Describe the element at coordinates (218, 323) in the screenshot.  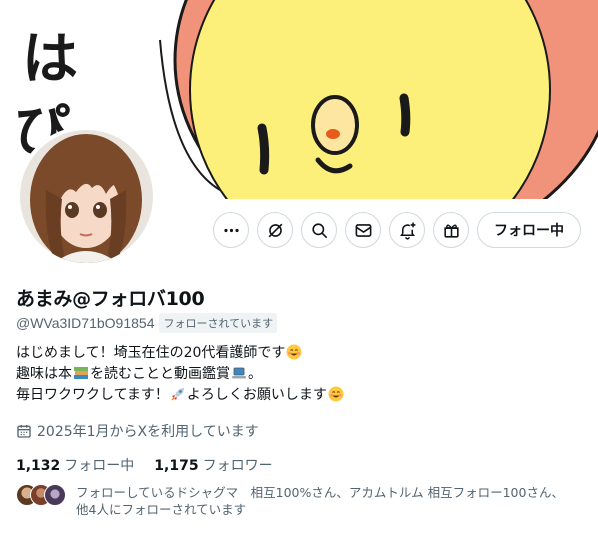
I see `follows-you-badge: フォローされています` at that location.